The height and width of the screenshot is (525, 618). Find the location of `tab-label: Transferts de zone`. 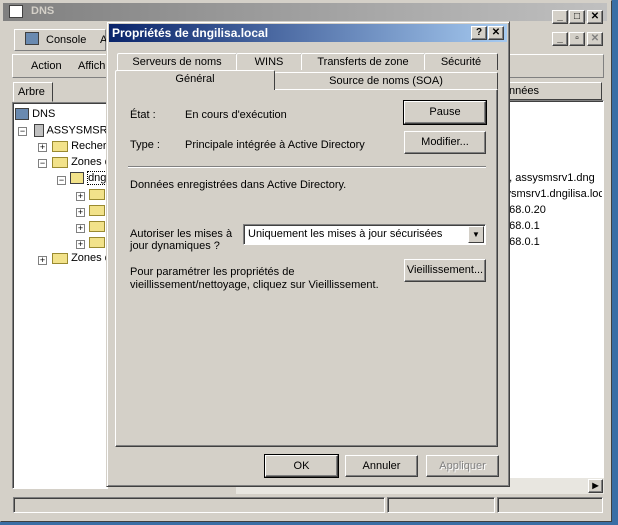

tab-label: Transferts de zone is located at coordinates (363, 62).